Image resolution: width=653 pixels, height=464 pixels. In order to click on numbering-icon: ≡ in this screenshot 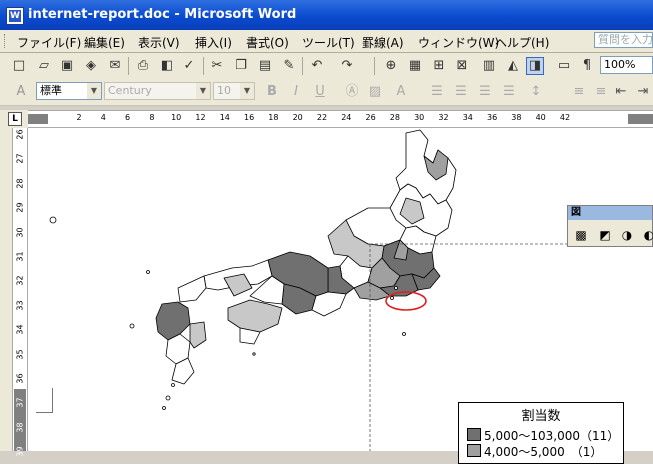, I will do `click(579, 92)`.